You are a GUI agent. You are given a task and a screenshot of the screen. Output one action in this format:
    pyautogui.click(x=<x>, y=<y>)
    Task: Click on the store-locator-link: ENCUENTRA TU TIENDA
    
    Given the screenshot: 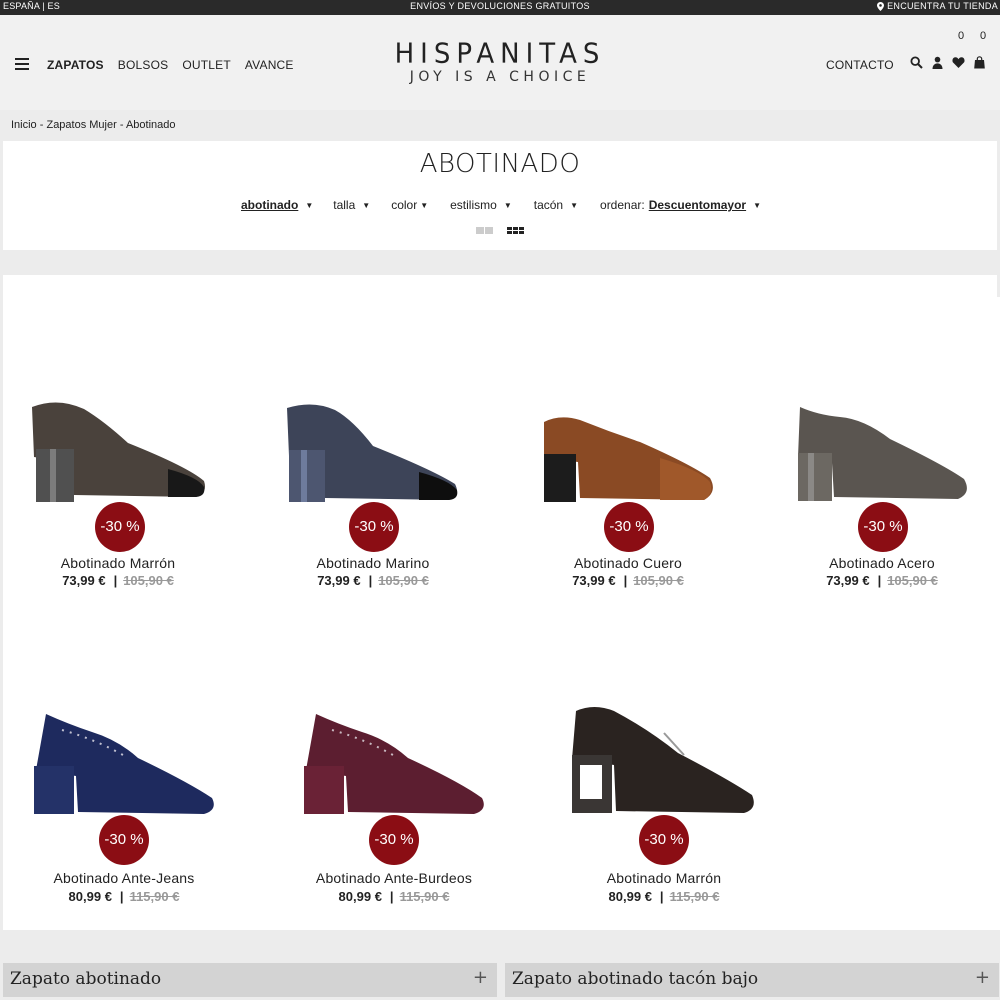 What is the action you would take?
    pyautogui.click(x=937, y=6)
    